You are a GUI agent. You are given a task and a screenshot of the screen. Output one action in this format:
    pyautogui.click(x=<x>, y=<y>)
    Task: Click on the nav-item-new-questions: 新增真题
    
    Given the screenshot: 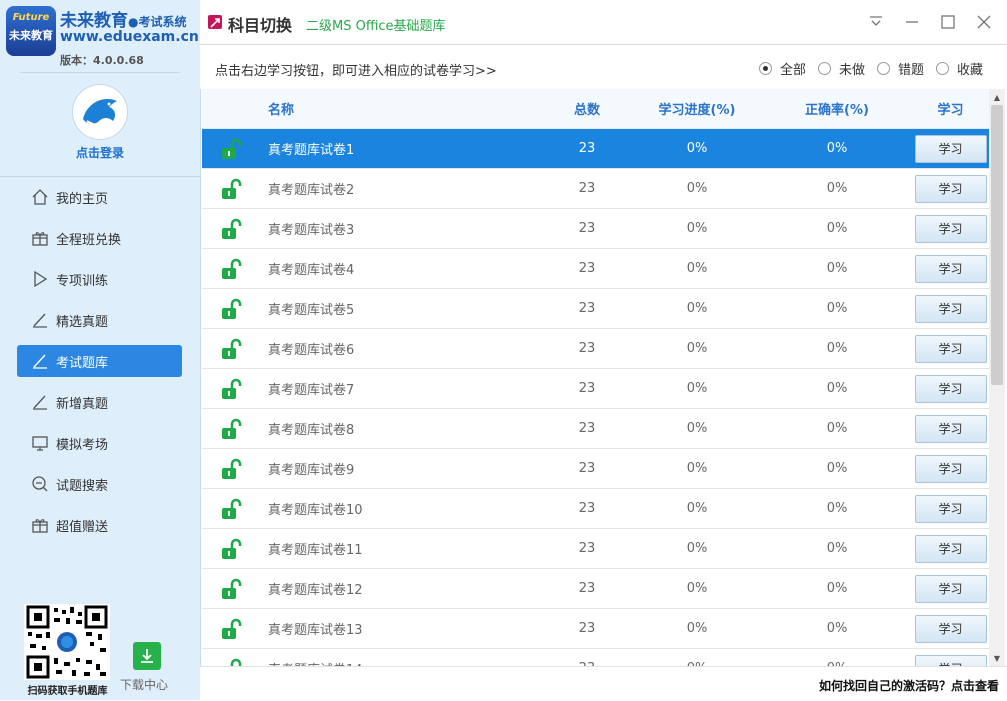 What is the action you would take?
    pyautogui.click(x=99, y=402)
    